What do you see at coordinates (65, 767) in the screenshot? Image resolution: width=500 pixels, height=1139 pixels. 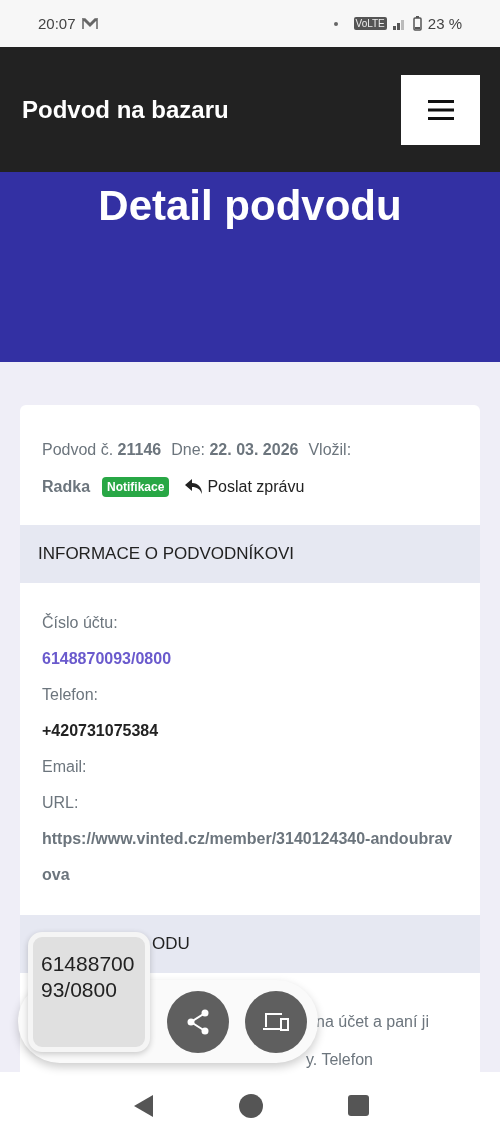 I see `field-label: Email:` at bounding box center [65, 767].